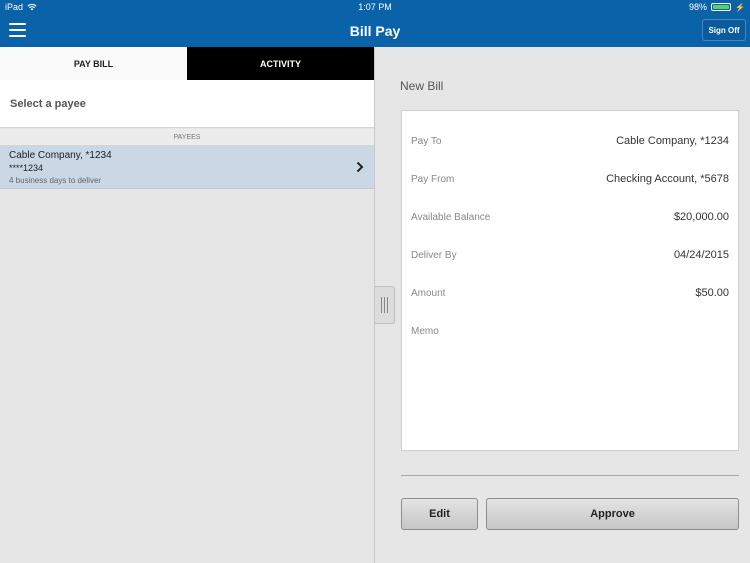 The height and width of the screenshot is (563, 750). I want to click on new-bill-title: New Bill, so click(422, 86).